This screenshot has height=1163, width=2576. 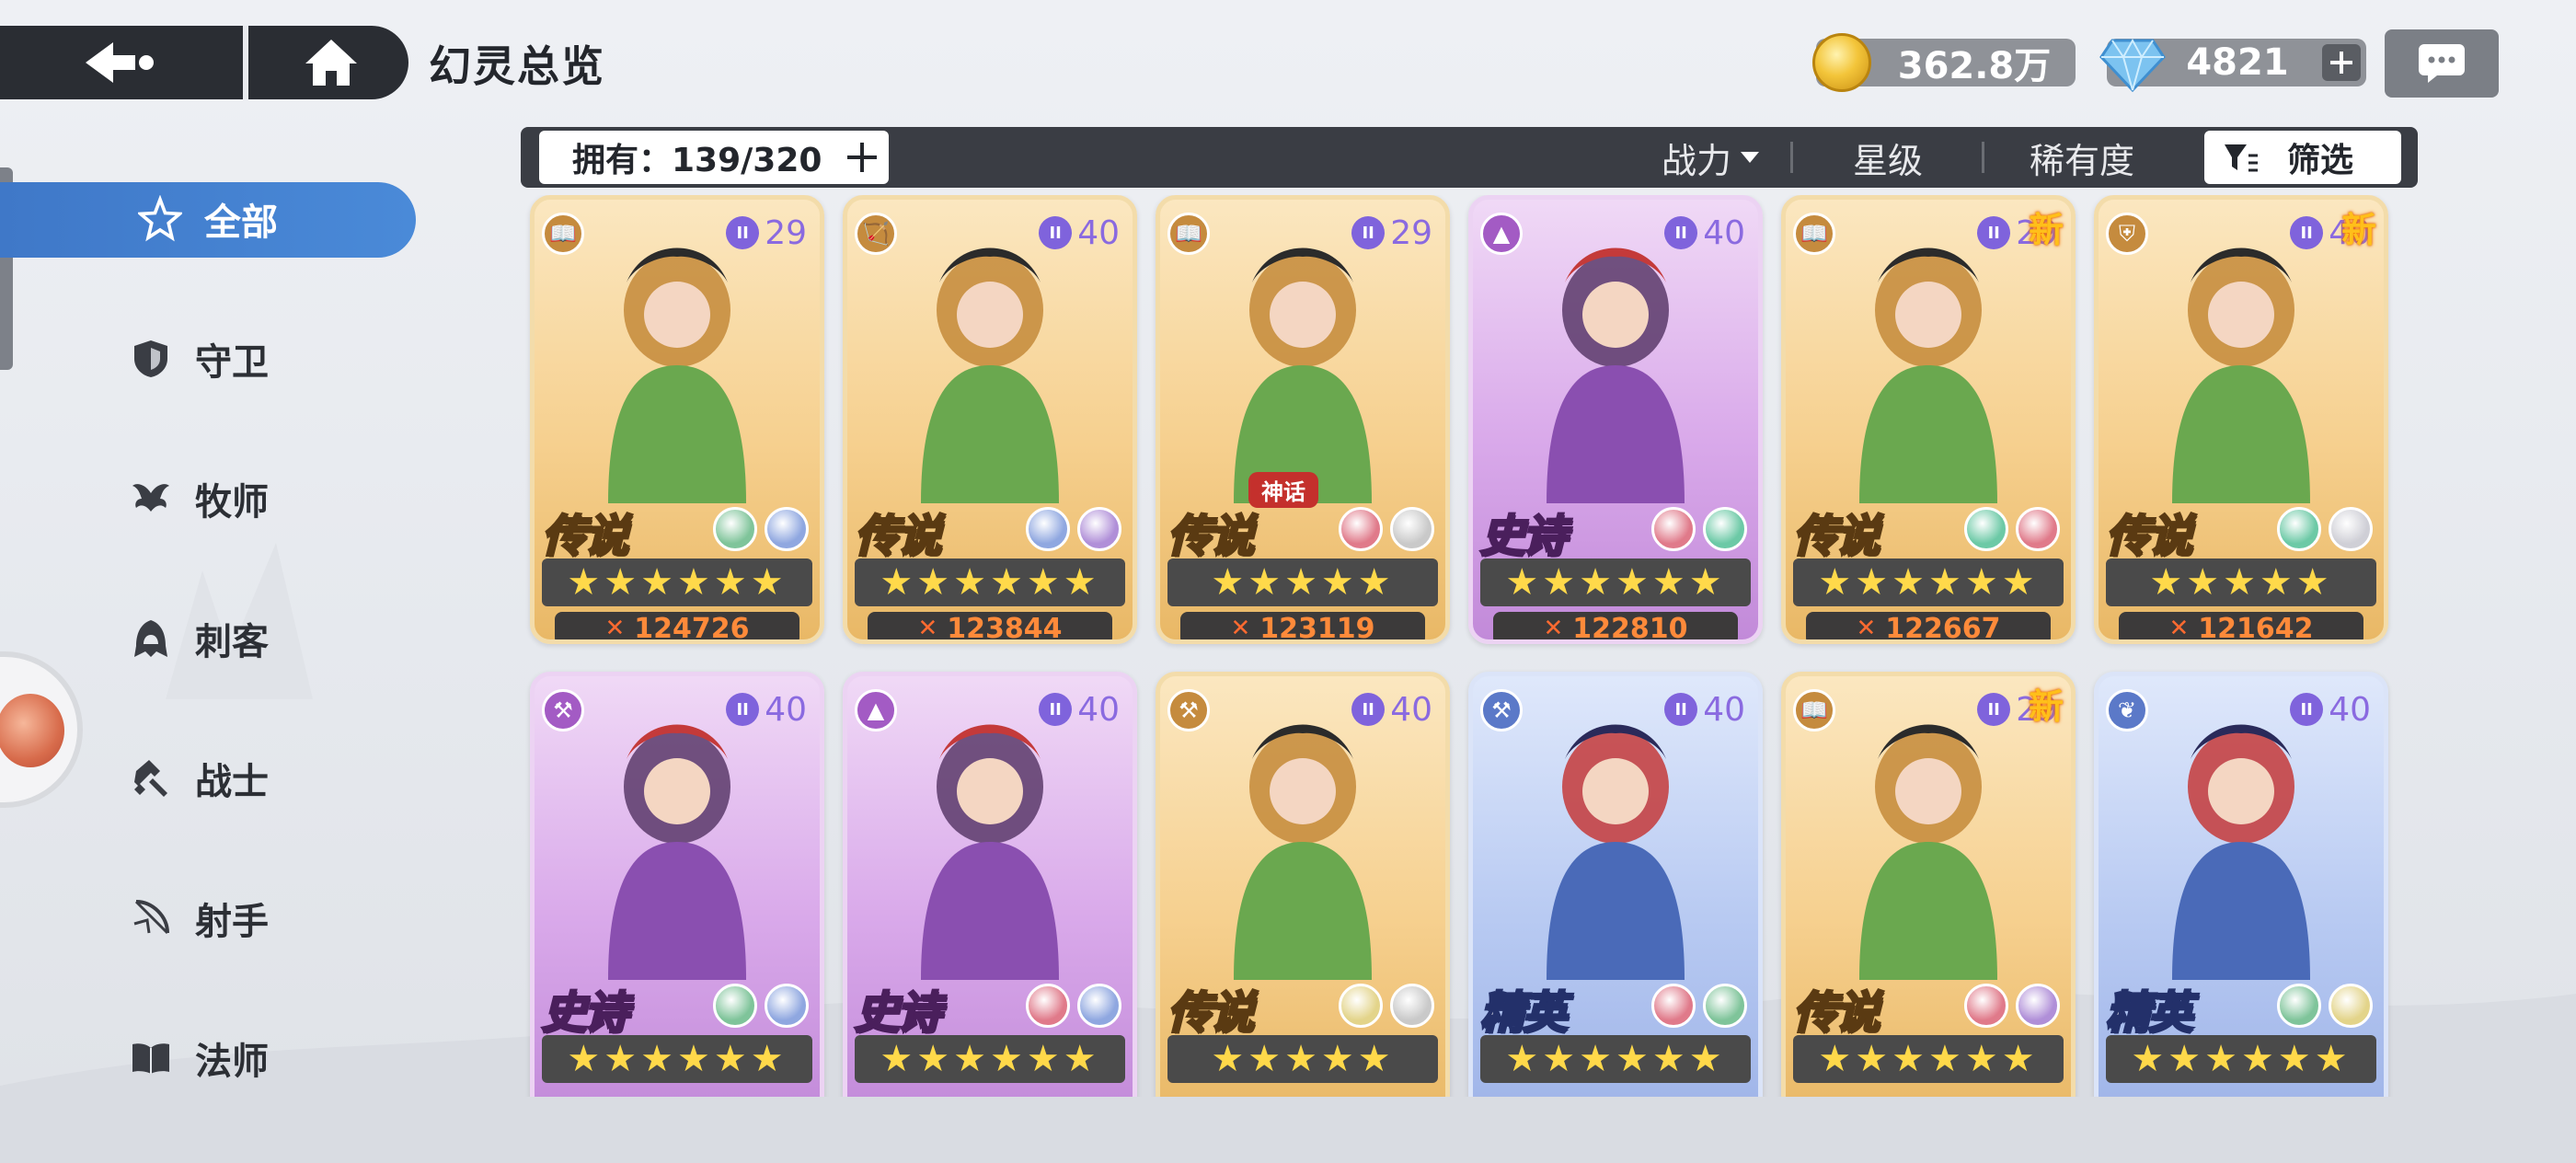 What do you see at coordinates (1697, 161) in the screenshot?
I see `sort-power-label: 战力` at bounding box center [1697, 161].